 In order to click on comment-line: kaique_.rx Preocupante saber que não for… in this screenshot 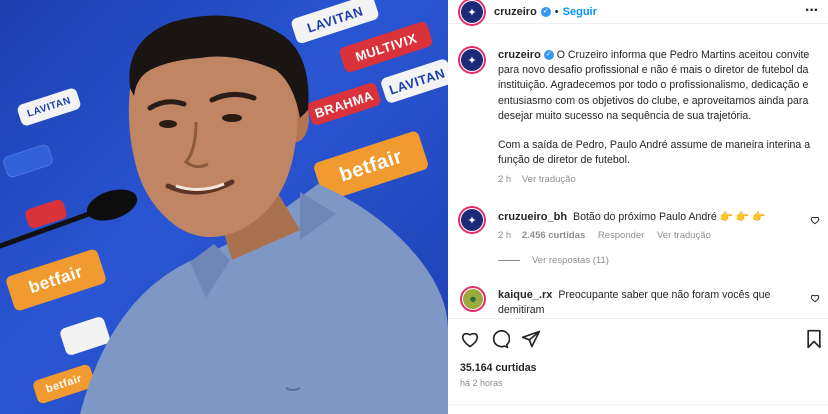, I will do `click(648, 303)`.